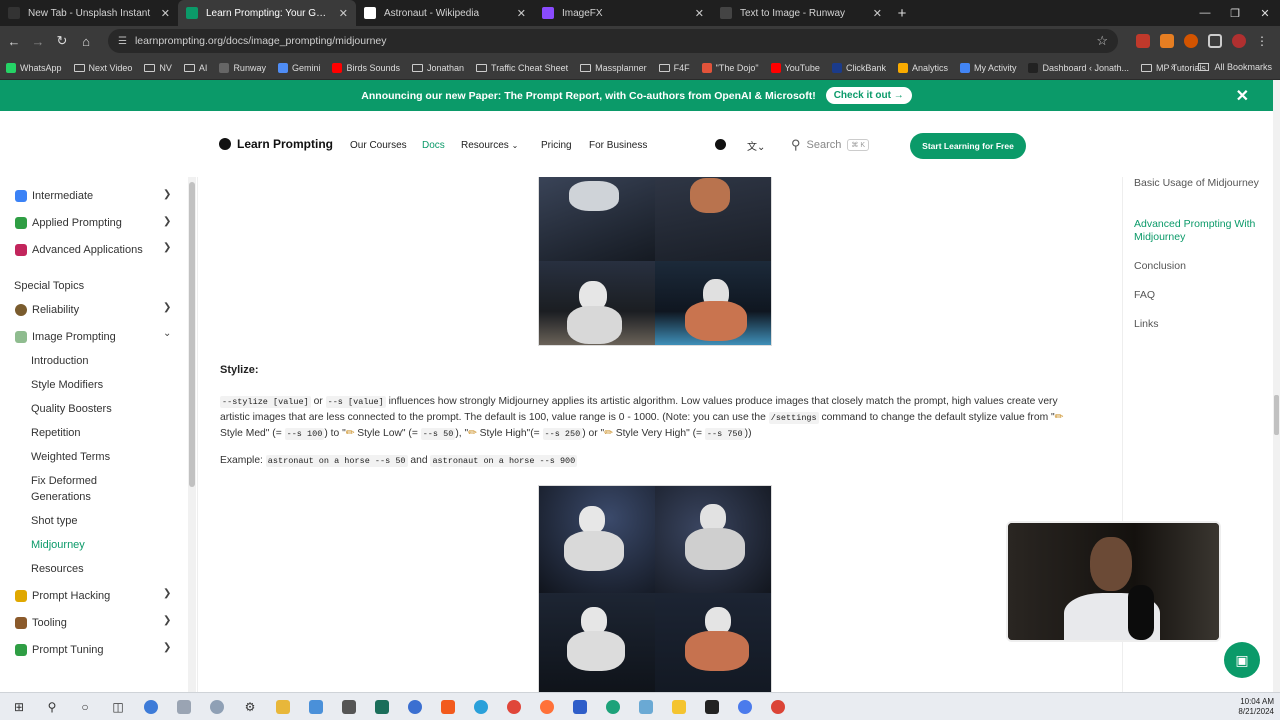 This screenshot has width=1280, height=720. Describe the element at coordinates (57, 361) in the screenshot. I see `sidebar-subitem-introduction: Introduction` at that location.